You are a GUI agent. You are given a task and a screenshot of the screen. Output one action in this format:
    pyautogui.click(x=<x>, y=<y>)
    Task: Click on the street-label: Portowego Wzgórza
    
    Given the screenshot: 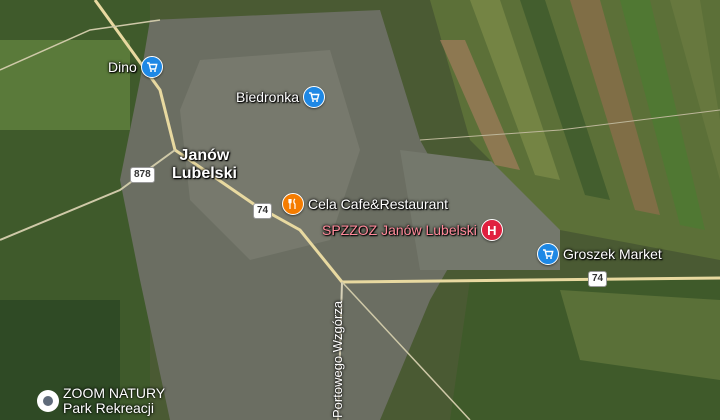 What is the action you would take?
    pyautogui.click(x=337, y=359)
    